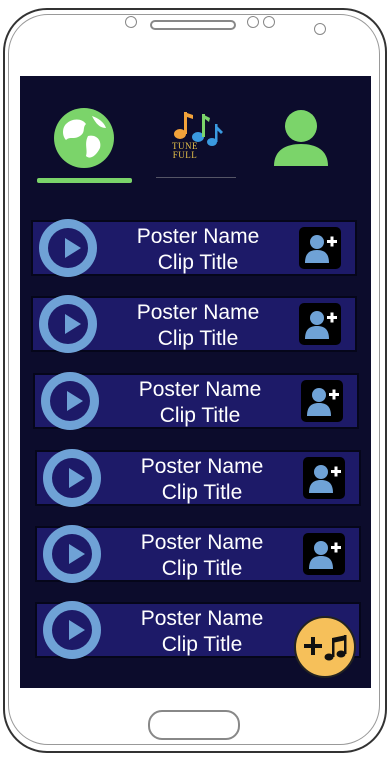 The image size is (390, 758). I want to click on add-music-icon, so click(325, 648).